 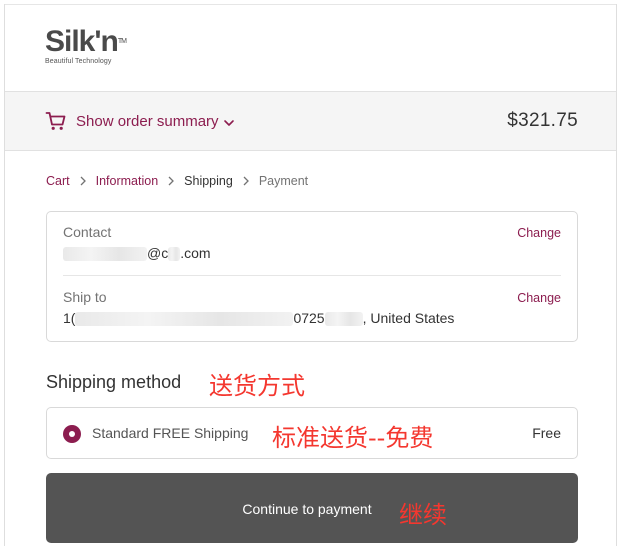 What do you see at coordinates (78, 61) in the screenshot?
I see `logo-tagline: Beautiful Technology` at bounding box center [78, 61].